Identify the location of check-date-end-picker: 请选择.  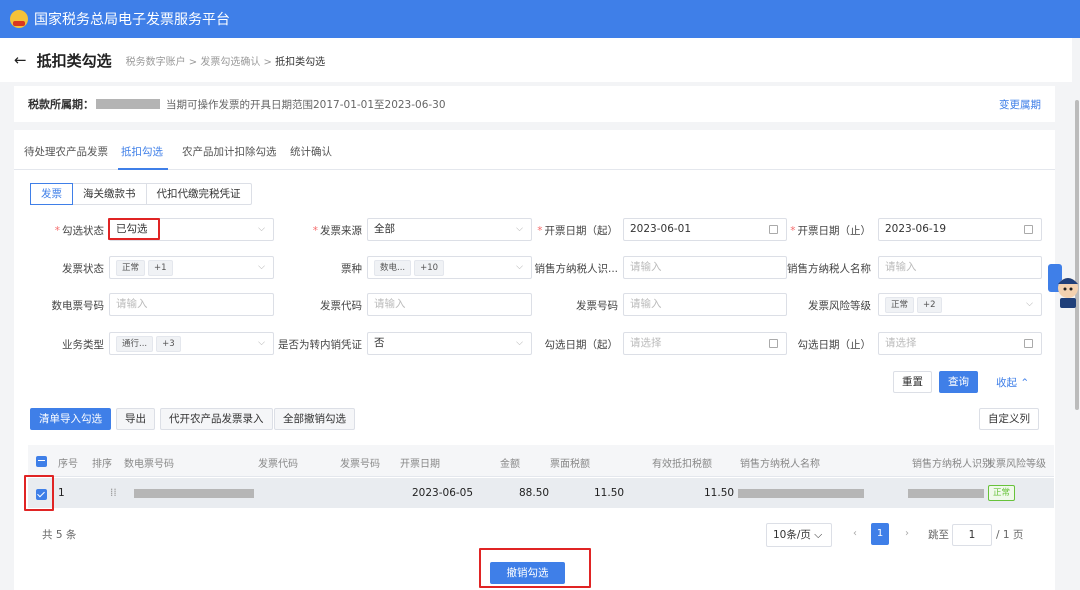
(960, 343).